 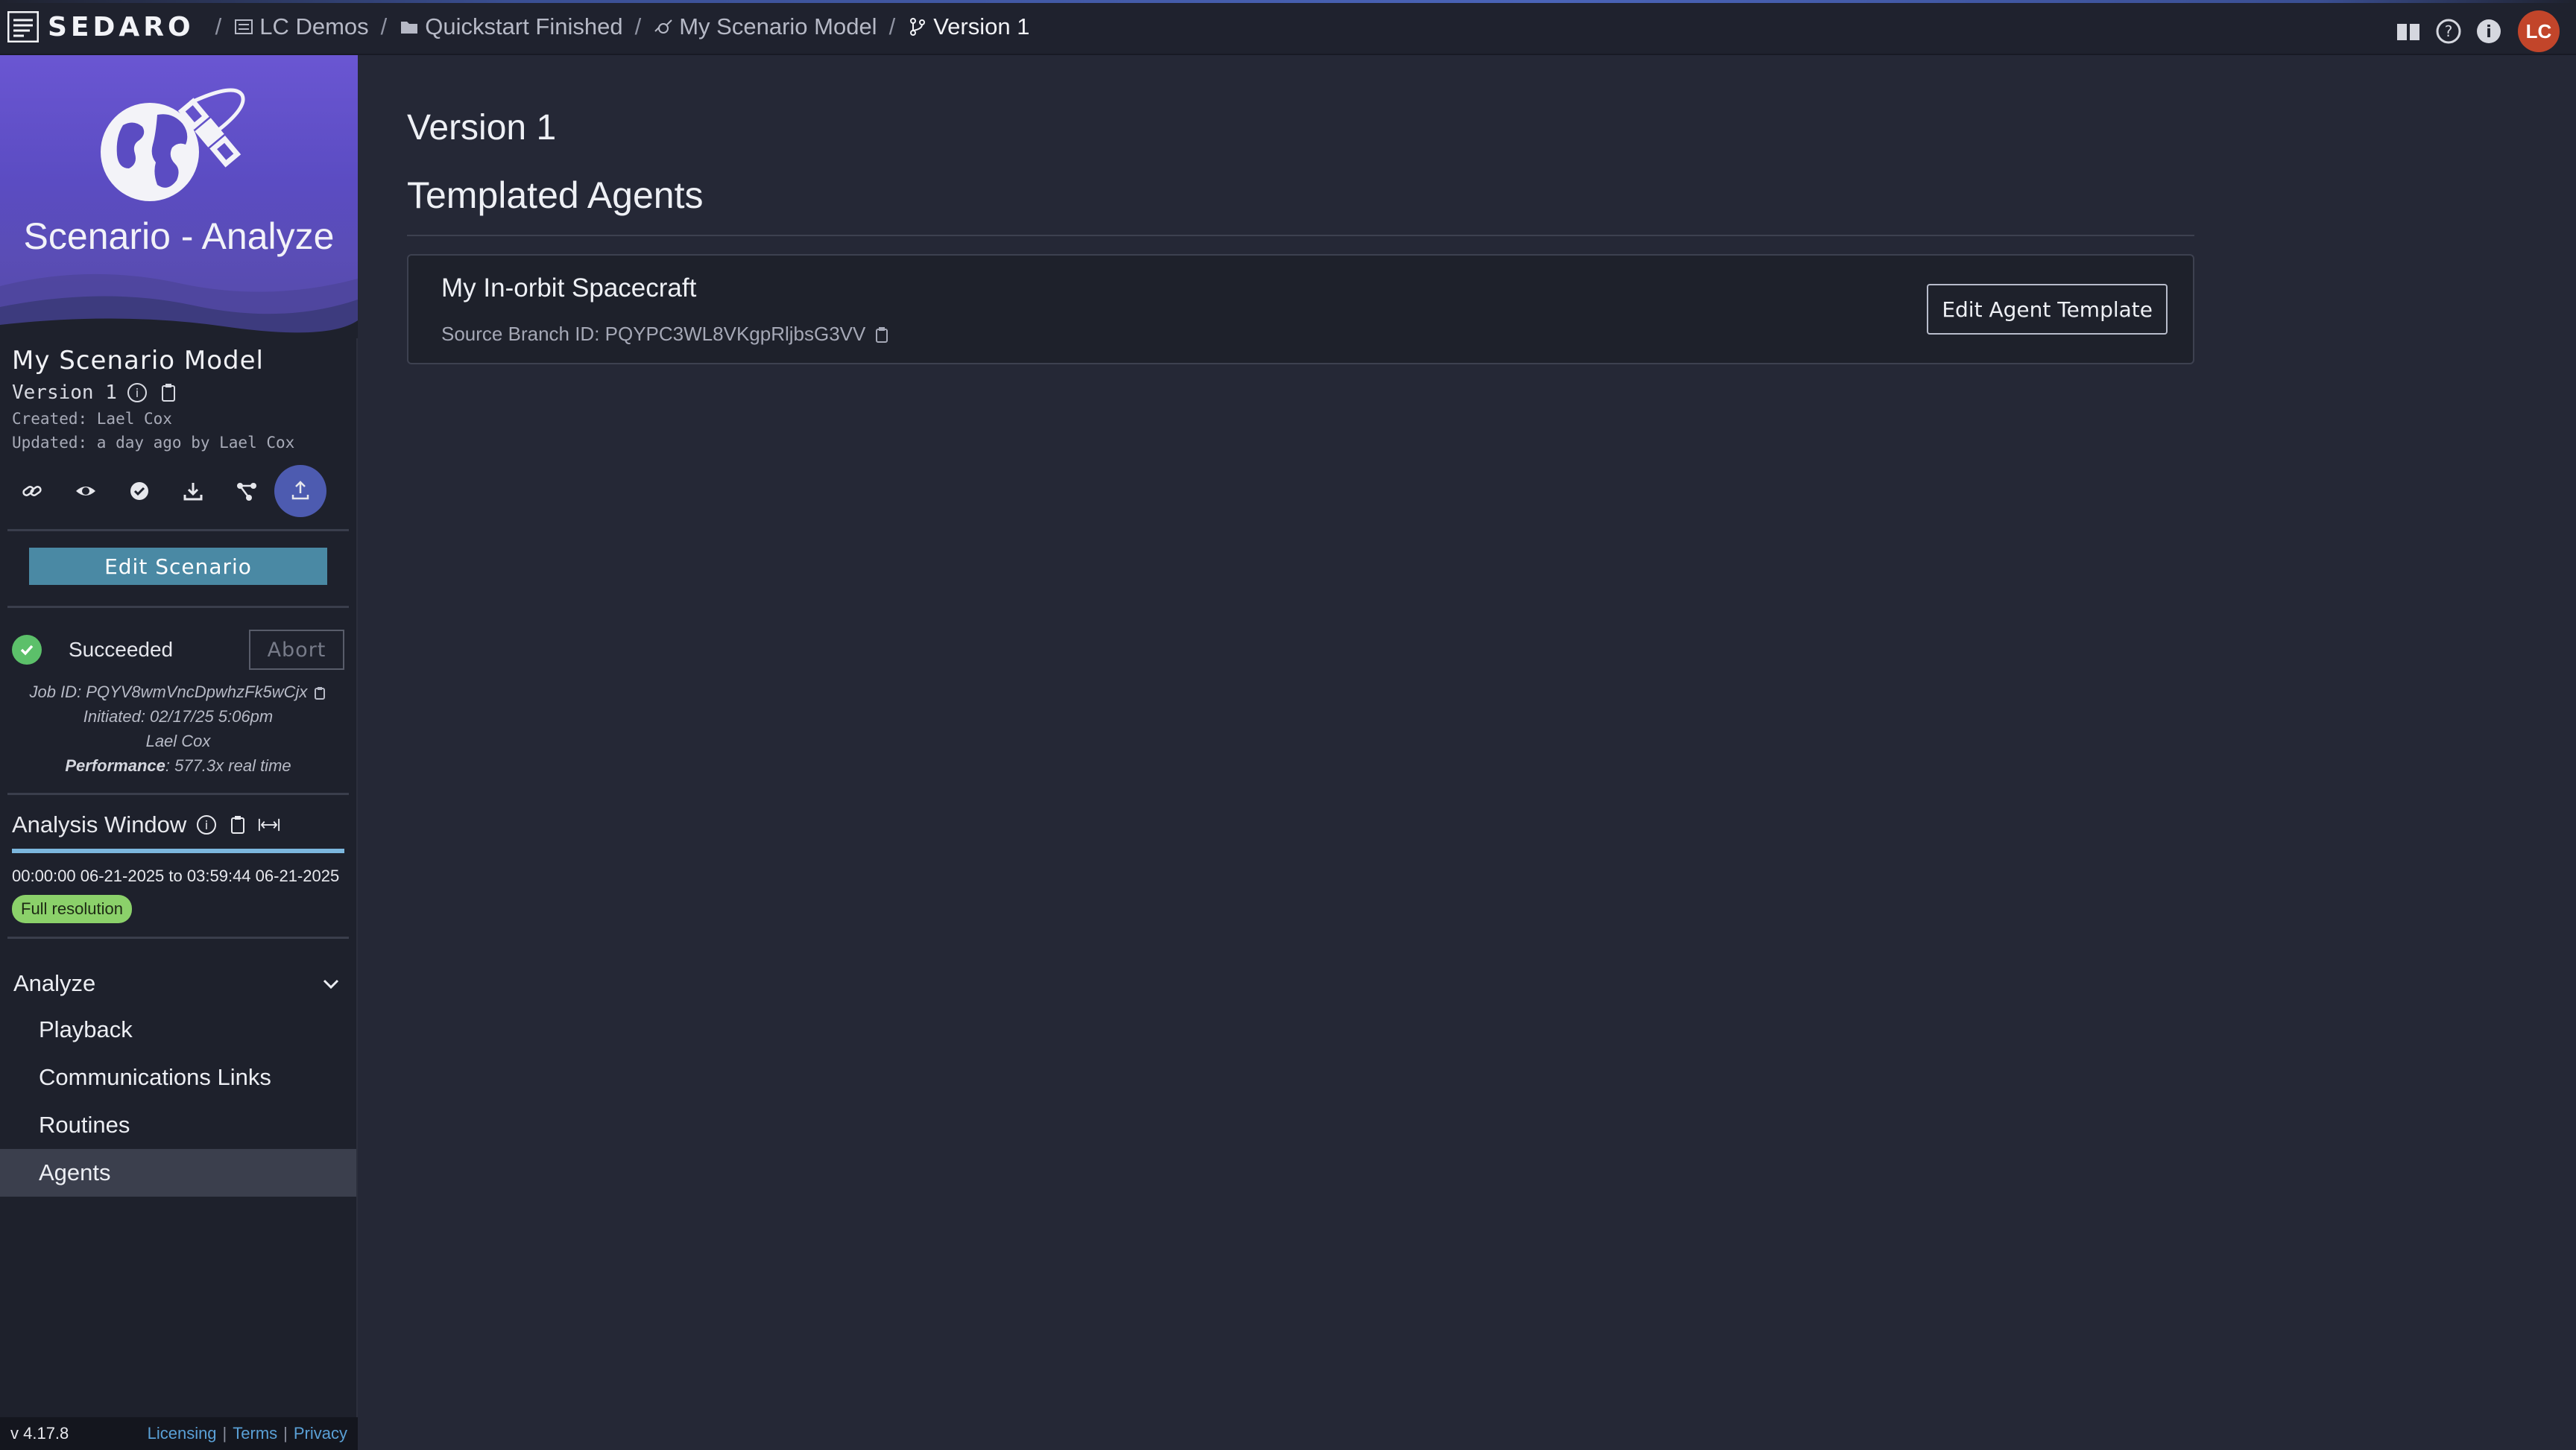 I want to click on sidebar-hero: Scenario - Analyze, so click(x=179, y=196).